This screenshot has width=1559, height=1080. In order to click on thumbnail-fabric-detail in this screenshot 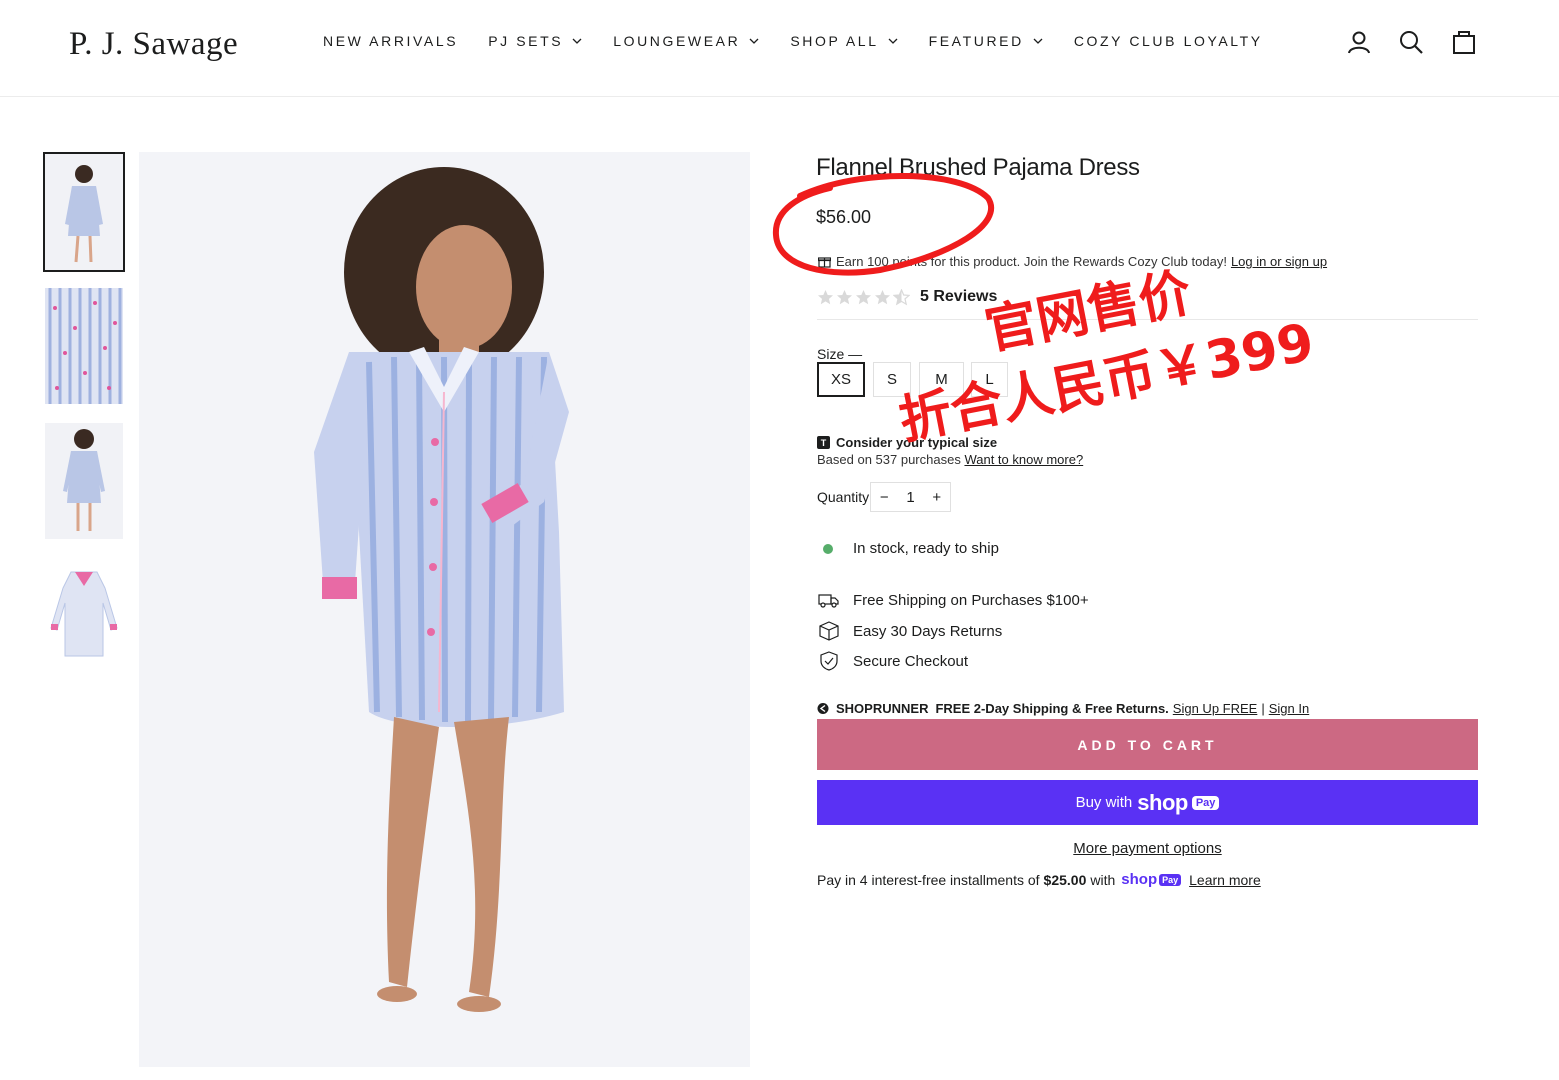, I will do `click(84, 346)`.